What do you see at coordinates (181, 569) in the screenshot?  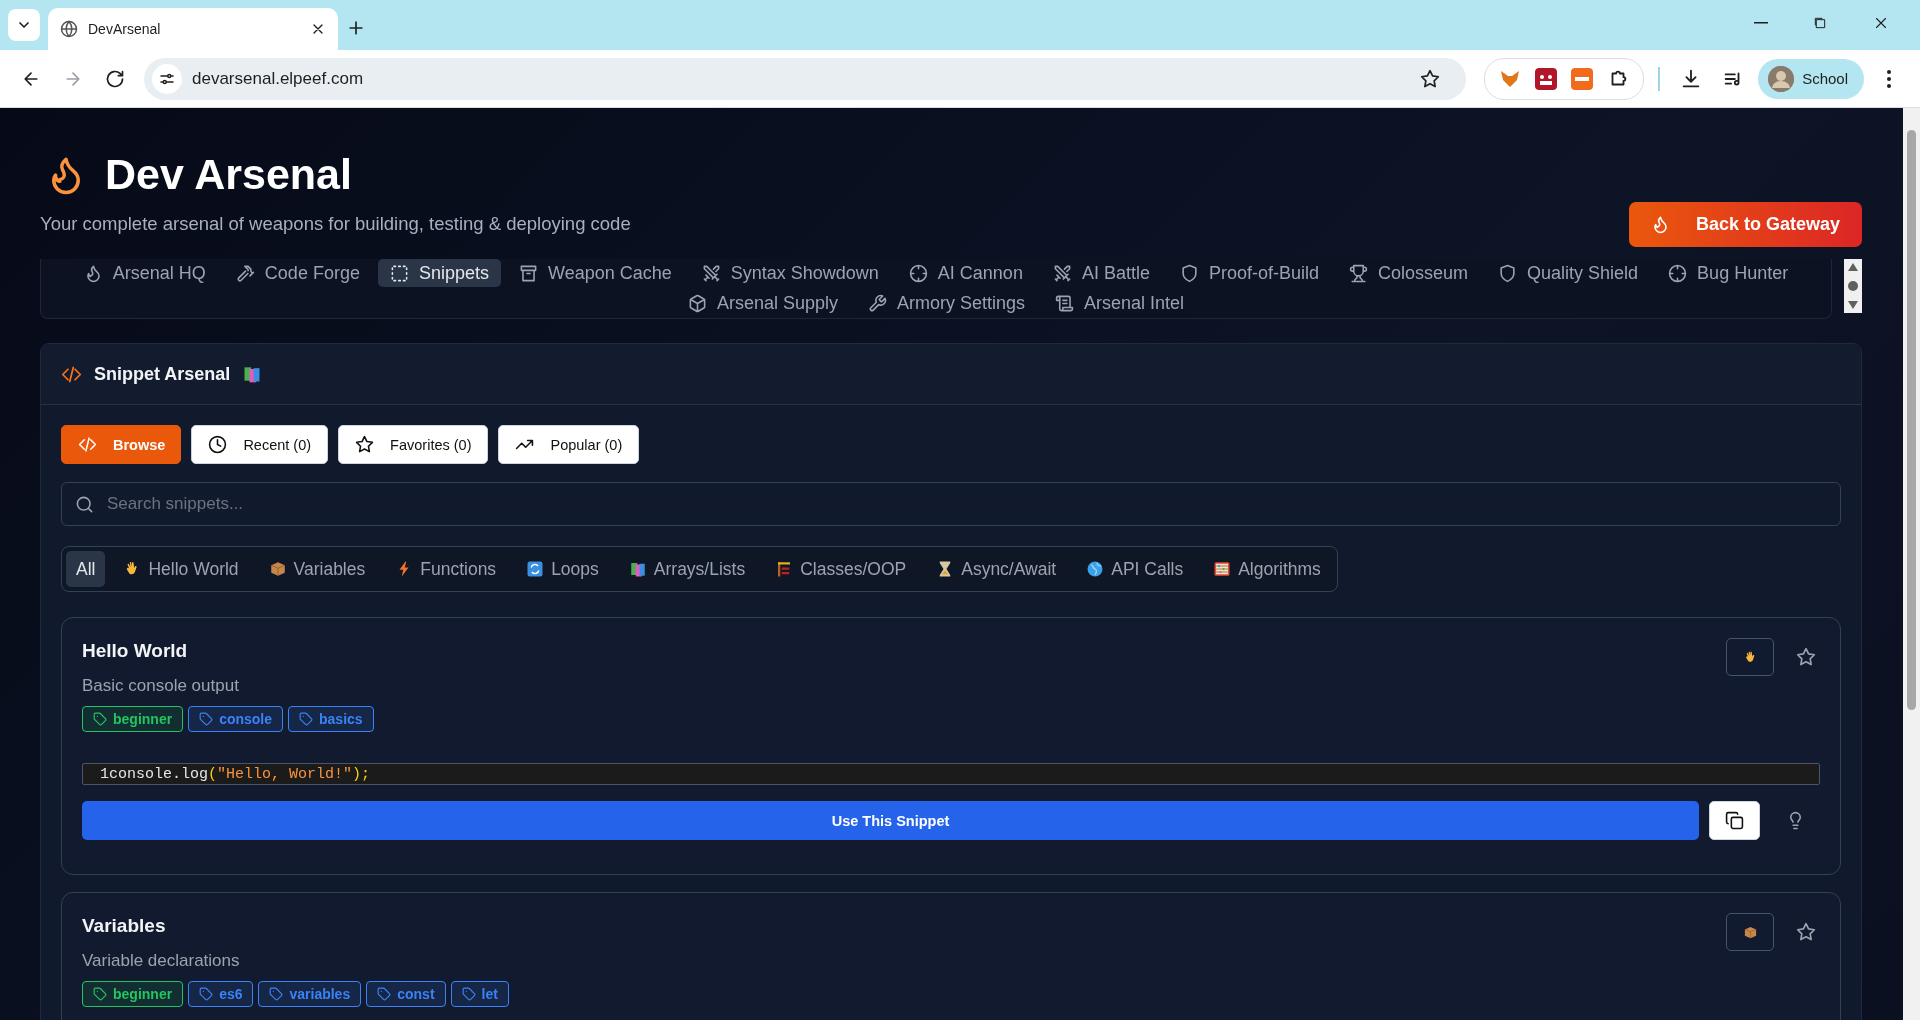 I see `category-filter: Hello World` at bounding box center [181, 569].